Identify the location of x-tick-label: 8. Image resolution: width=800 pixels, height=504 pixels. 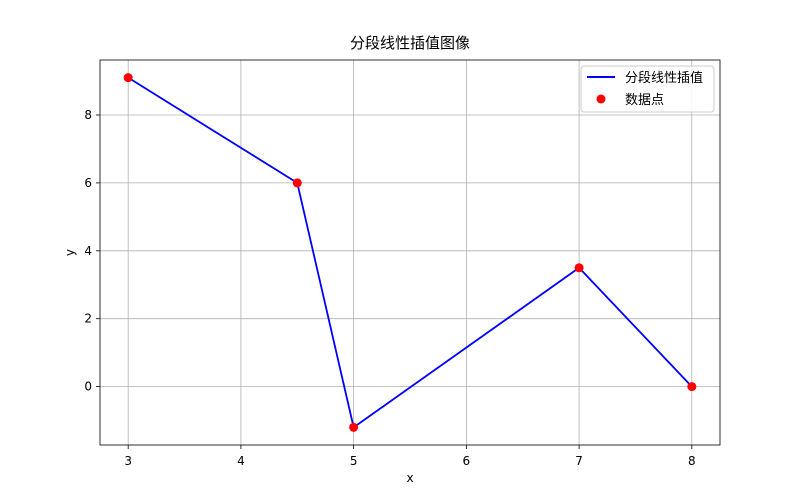
(692, 461).